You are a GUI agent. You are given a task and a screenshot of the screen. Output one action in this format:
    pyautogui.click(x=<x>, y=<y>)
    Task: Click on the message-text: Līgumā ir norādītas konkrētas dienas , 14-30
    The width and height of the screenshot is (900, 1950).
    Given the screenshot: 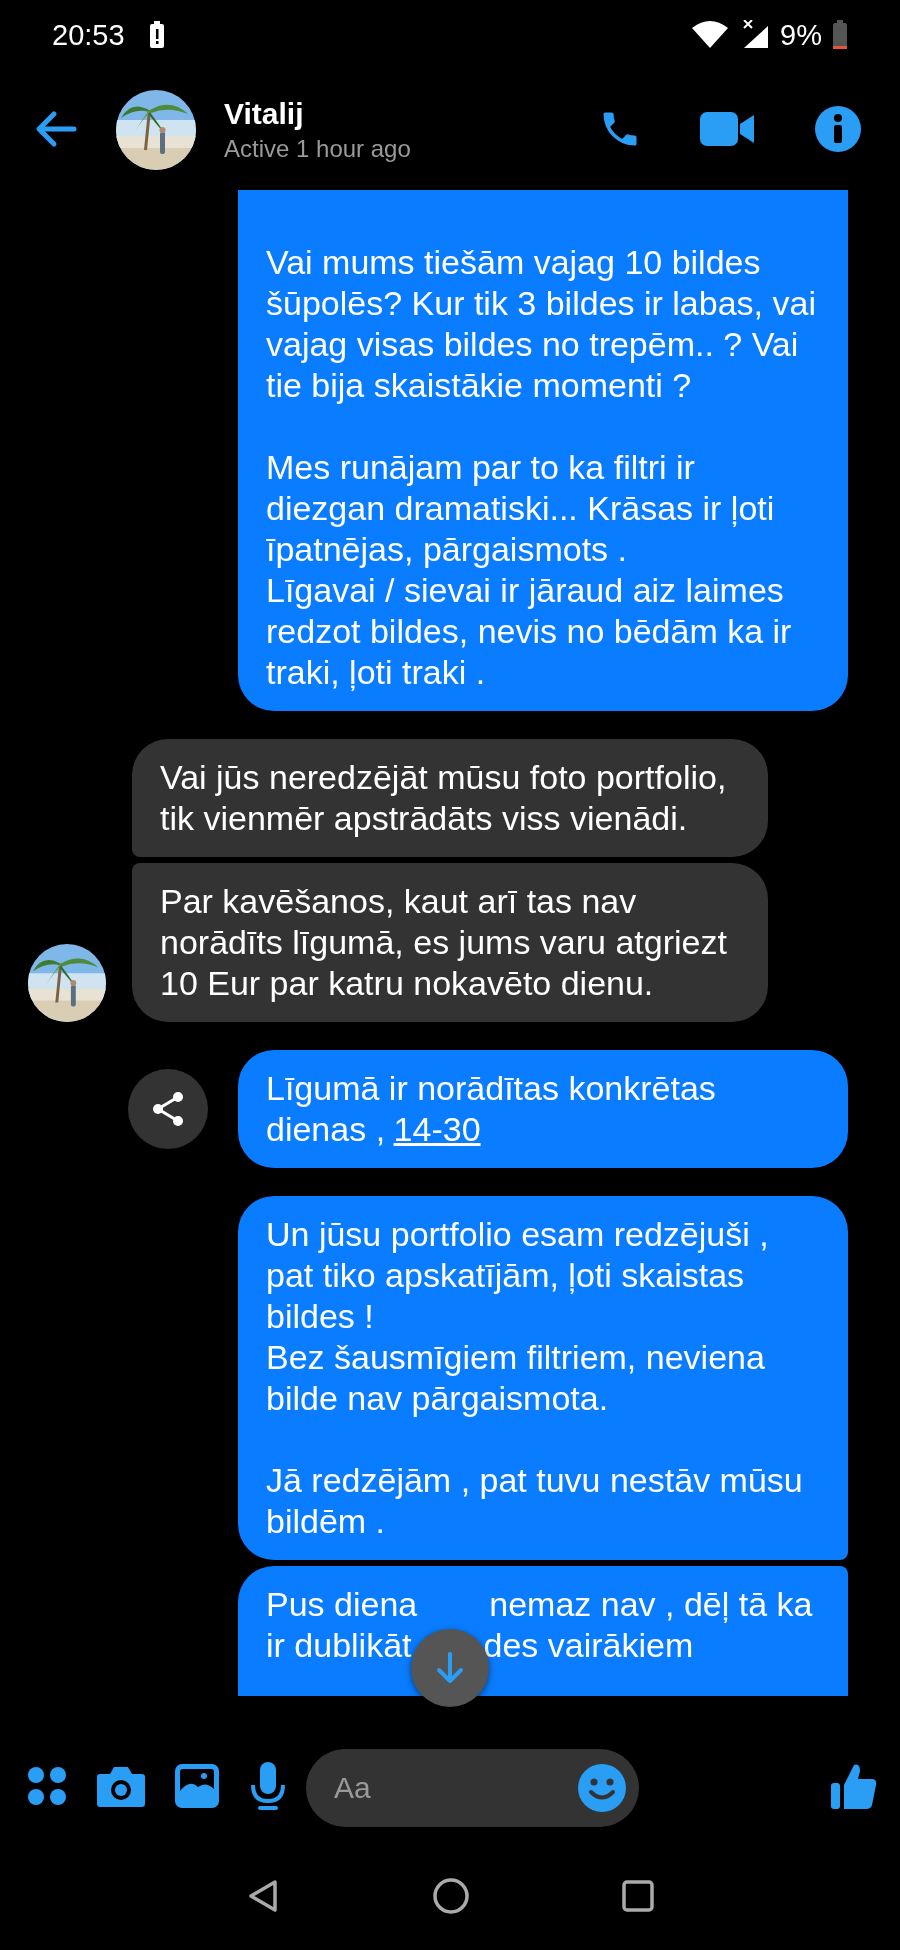 What is the action you would take?
    pyautogui.click(x=491, y=1109)
    